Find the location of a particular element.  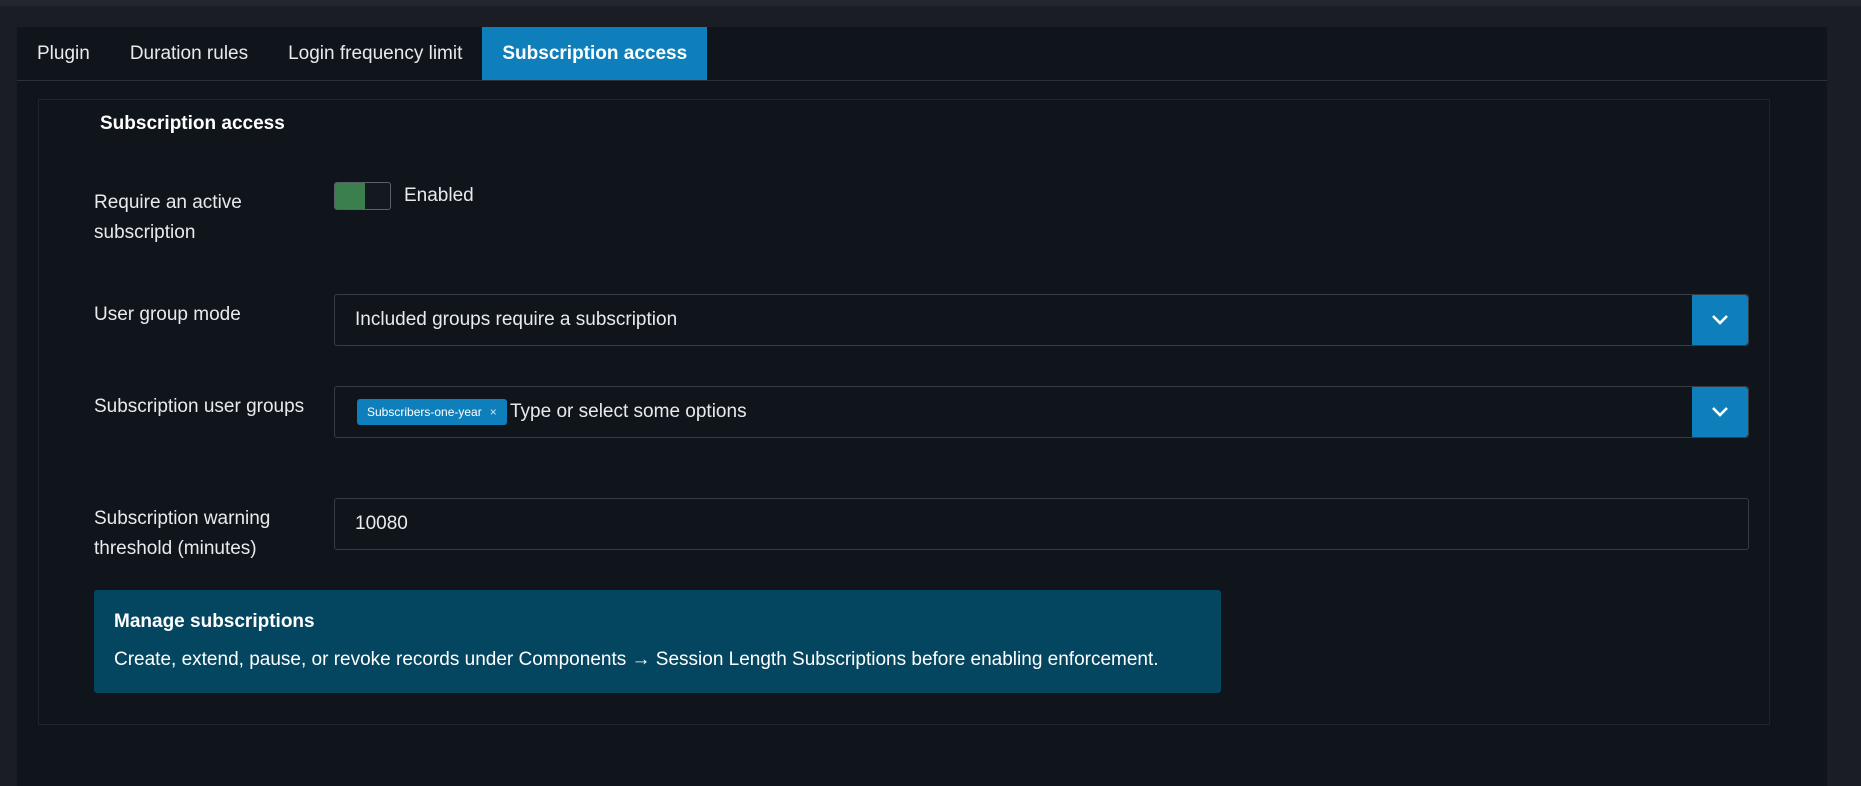

tab-subscription-access: Subscription access is located at coordinates (595, 53).